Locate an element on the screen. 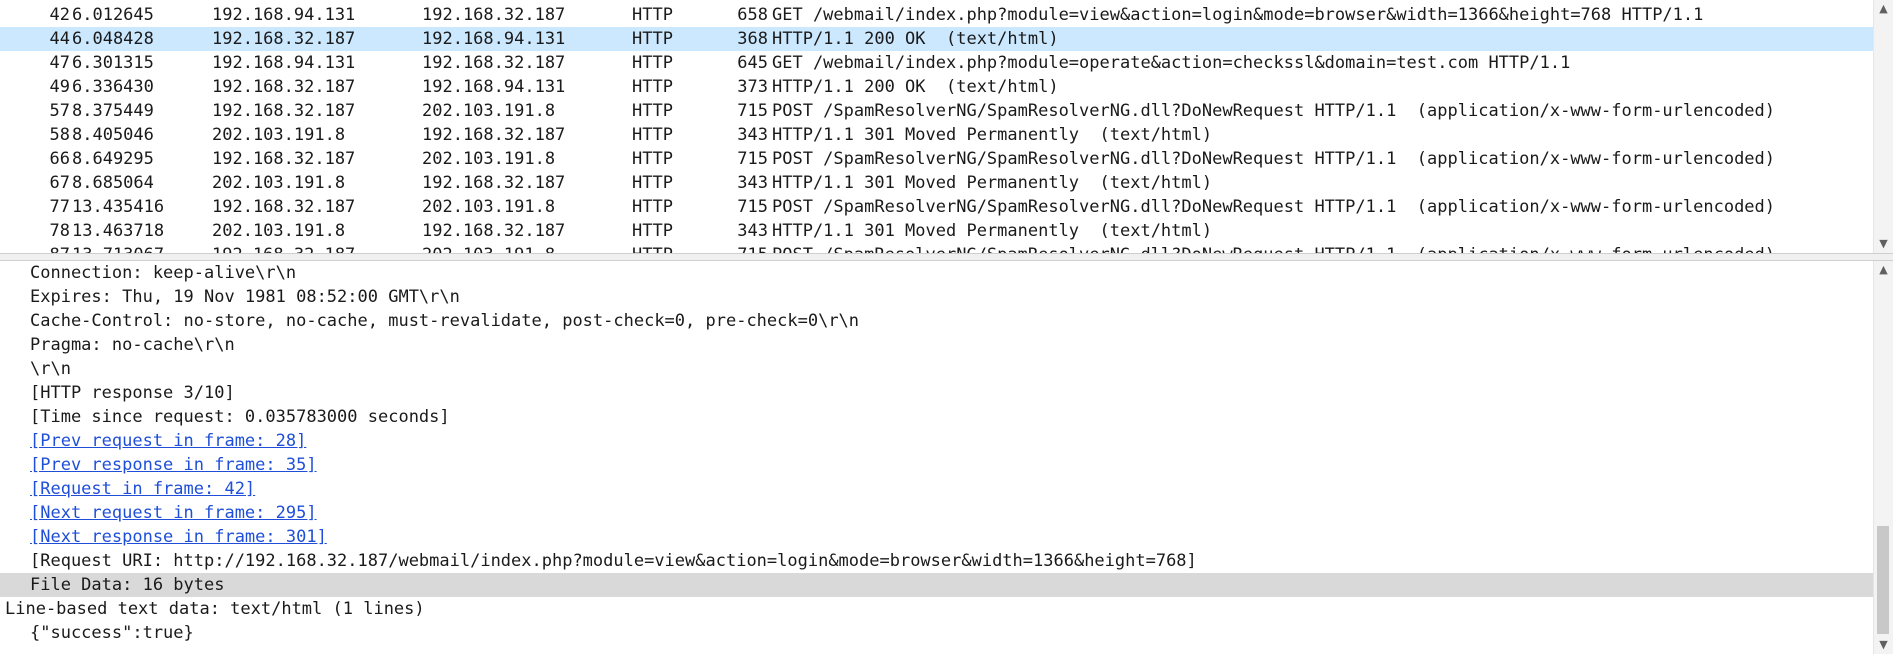 This screenshot has width=1893, height=654. packet-length: 645 is located at coordinates (752, 63).